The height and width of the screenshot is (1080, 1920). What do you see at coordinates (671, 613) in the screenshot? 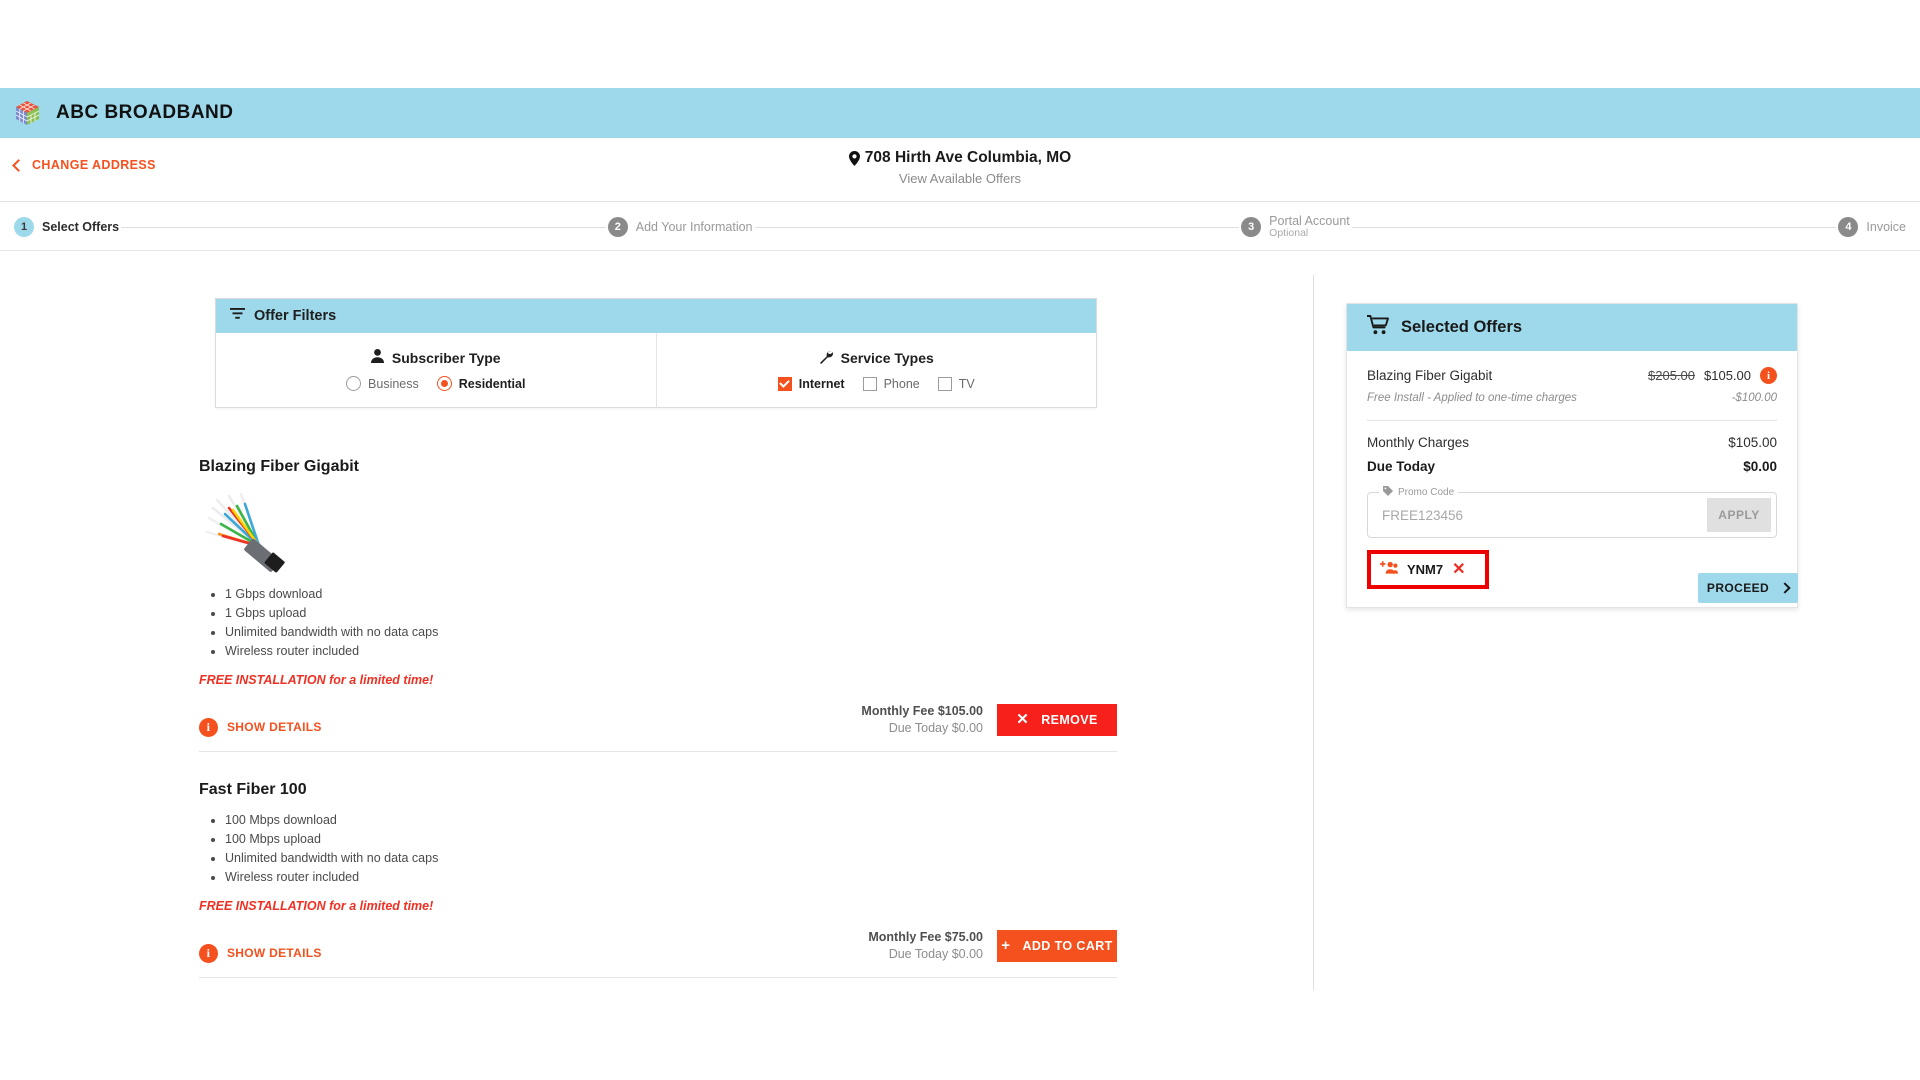
I see `list-item: 1 Gbps upload` at bounding box center [671, 613].